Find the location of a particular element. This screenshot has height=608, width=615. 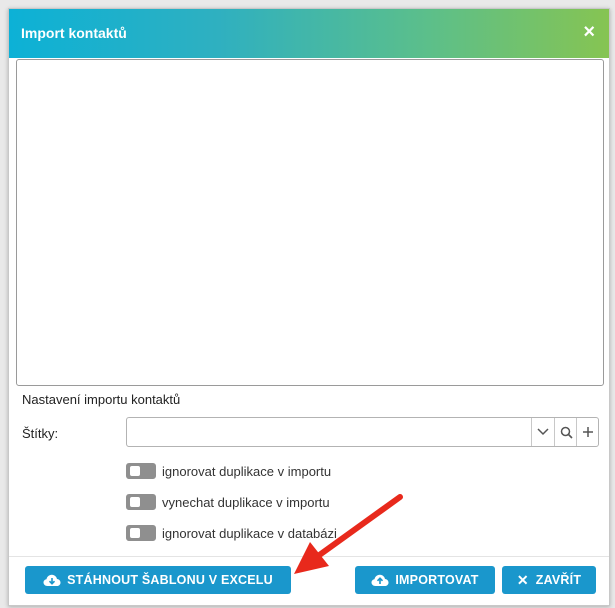

download-template-label: STÁHNOUT ŠABLONU V EXCELU is located at coordinates (170, 580).